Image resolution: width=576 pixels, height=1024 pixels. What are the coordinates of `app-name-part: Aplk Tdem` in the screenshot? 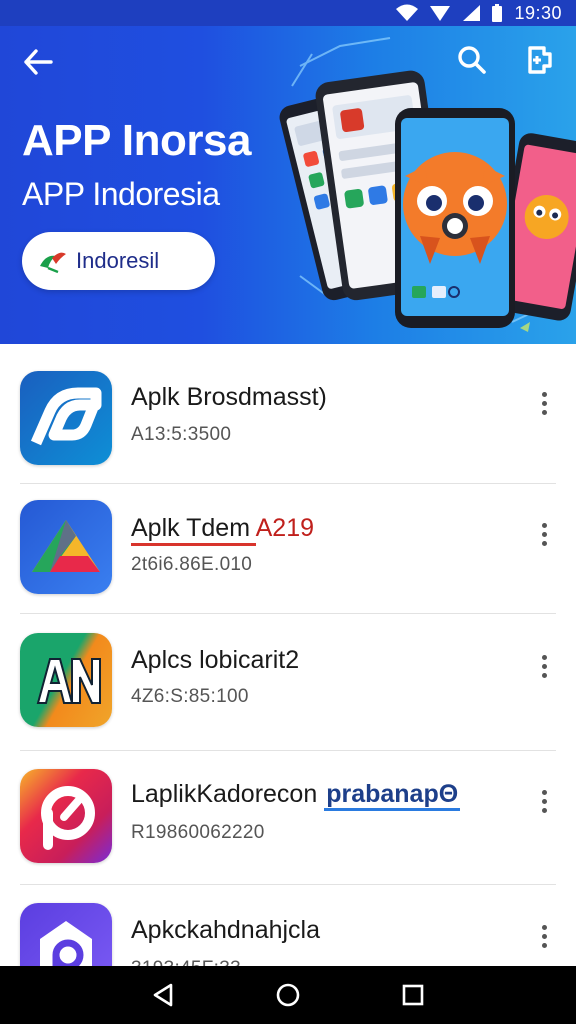 It's located at (193, 530).